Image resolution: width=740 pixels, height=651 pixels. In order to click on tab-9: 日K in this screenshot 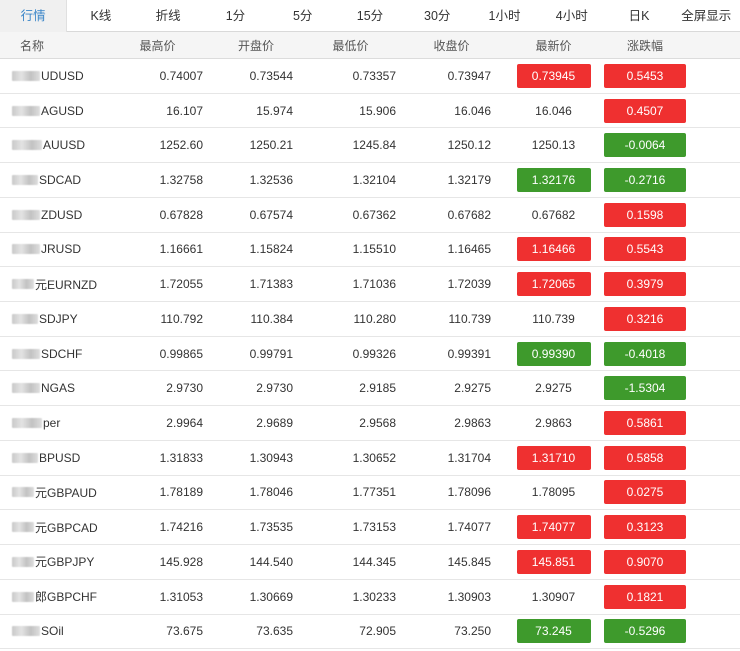, I will do `click(638, 16)`.